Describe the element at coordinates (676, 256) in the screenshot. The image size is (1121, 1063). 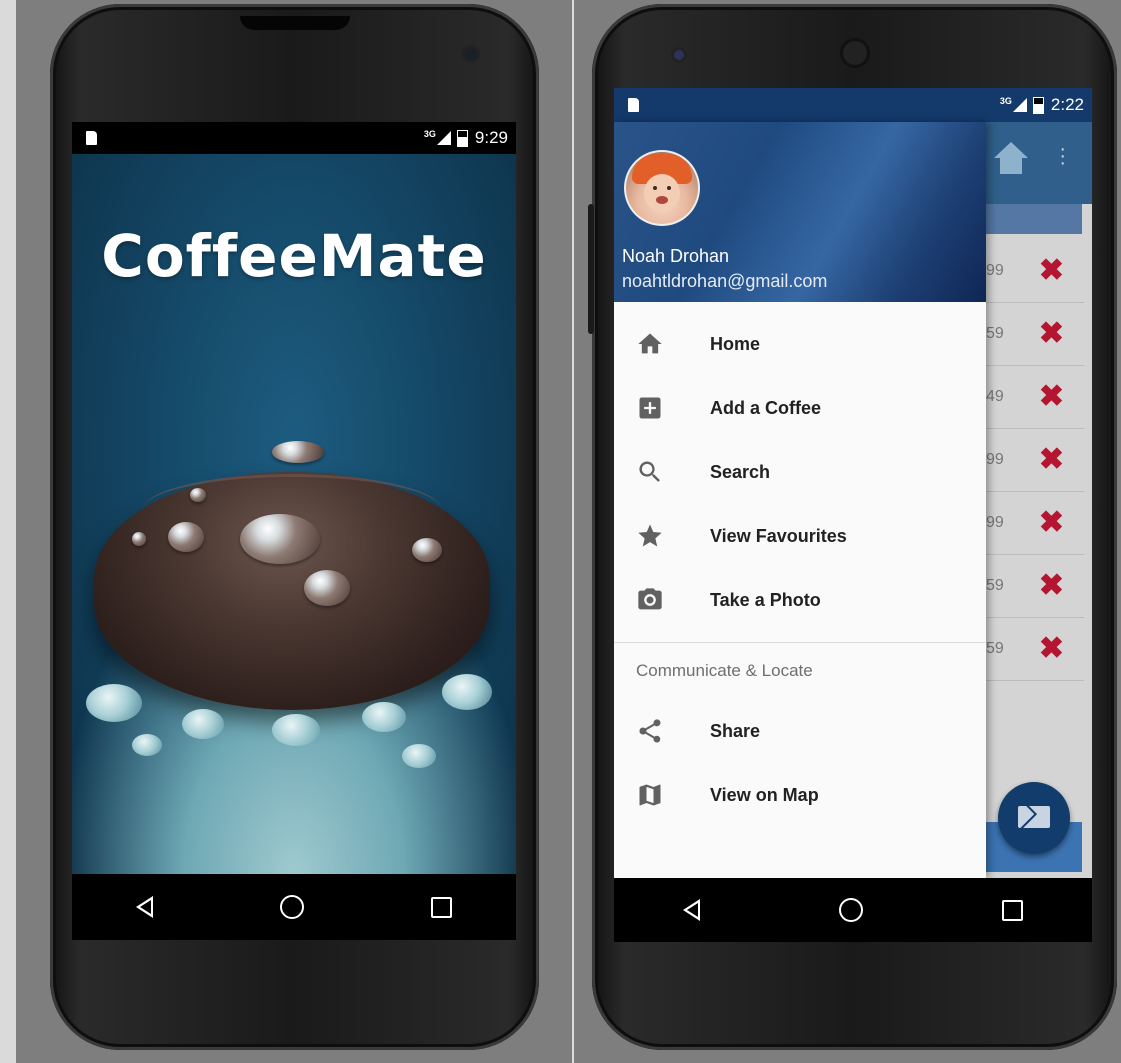
I see `user-name: Noah Drohan` at that location.